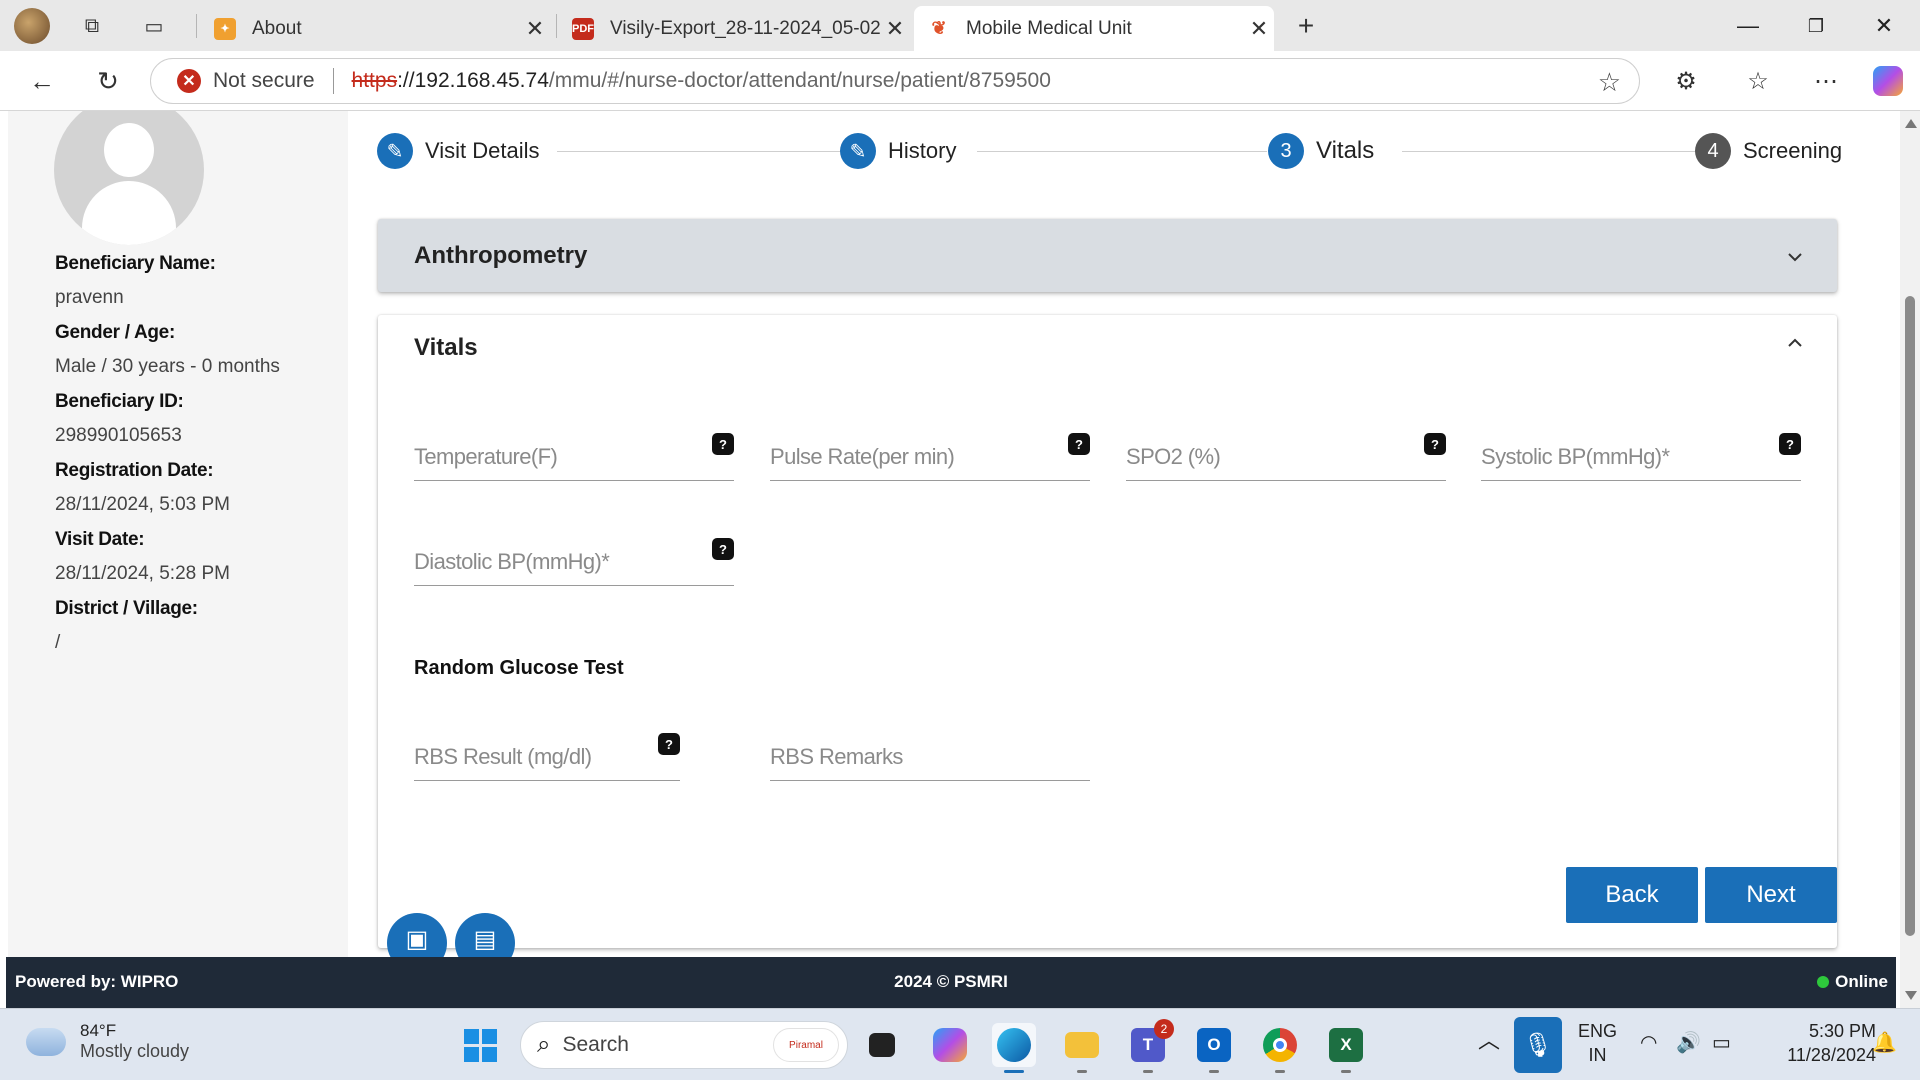 The width and height of the screenshot is (1920, 1080). I want to click on step-label: Screening, so click(1793, 150).